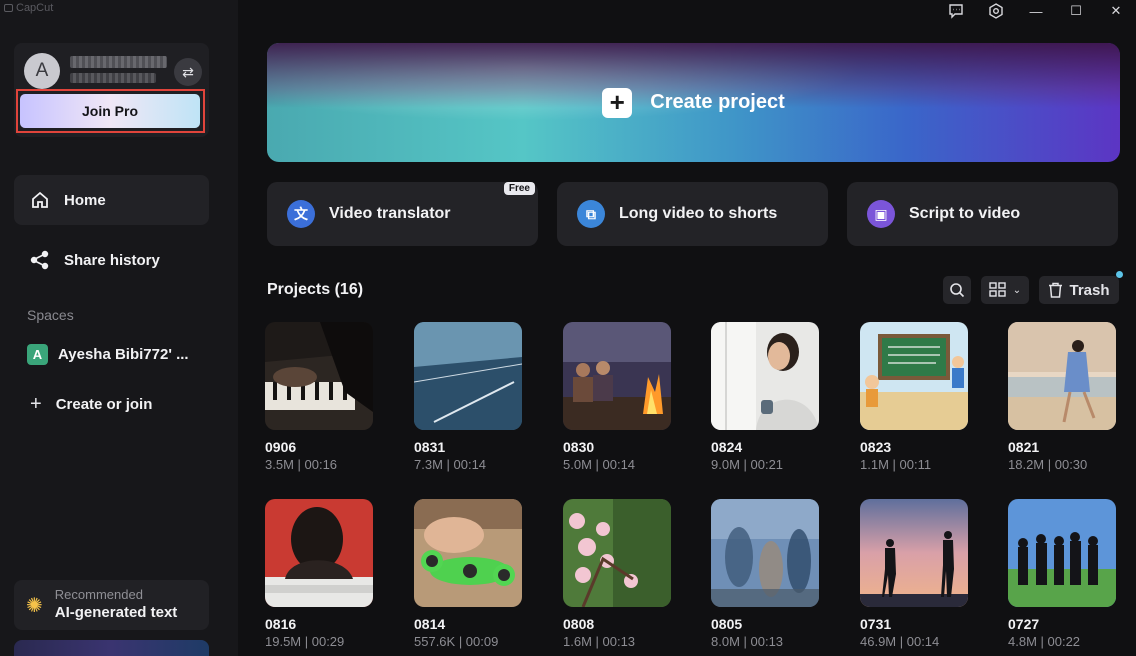  What do you see at coordinates (430, 447) in the screenshot?
I see `project-name: 0831` at bounding box center [430, 447].